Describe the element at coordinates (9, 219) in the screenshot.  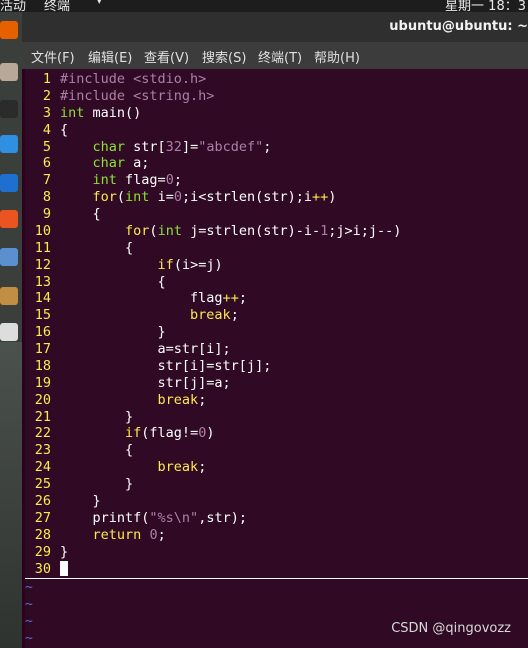
I see `software-icon` at that location.